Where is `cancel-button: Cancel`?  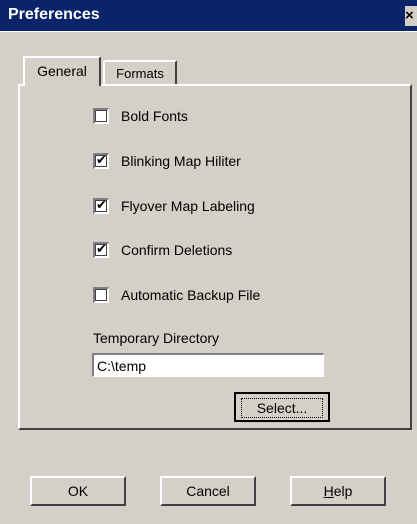 cancel-button: Cancel is located at coordinates (208, 491).